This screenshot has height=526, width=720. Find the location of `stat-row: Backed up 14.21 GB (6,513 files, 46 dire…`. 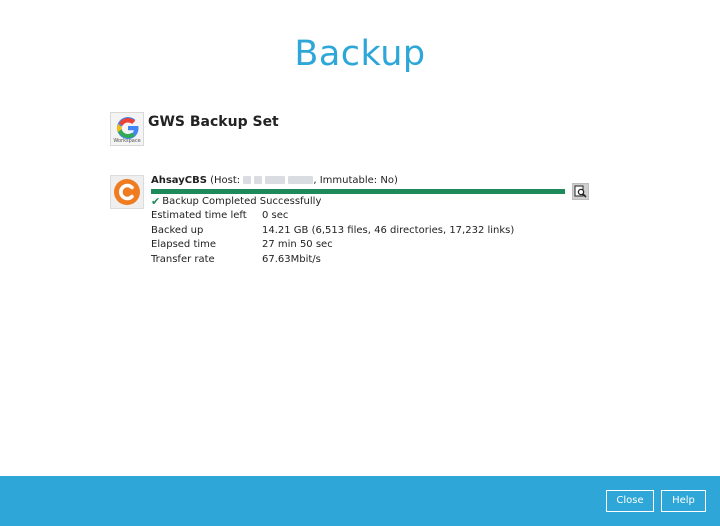

stat-row: Backed up 14.21 GB (6,513 files, 46 dire… is located at coordinates (332, 232).